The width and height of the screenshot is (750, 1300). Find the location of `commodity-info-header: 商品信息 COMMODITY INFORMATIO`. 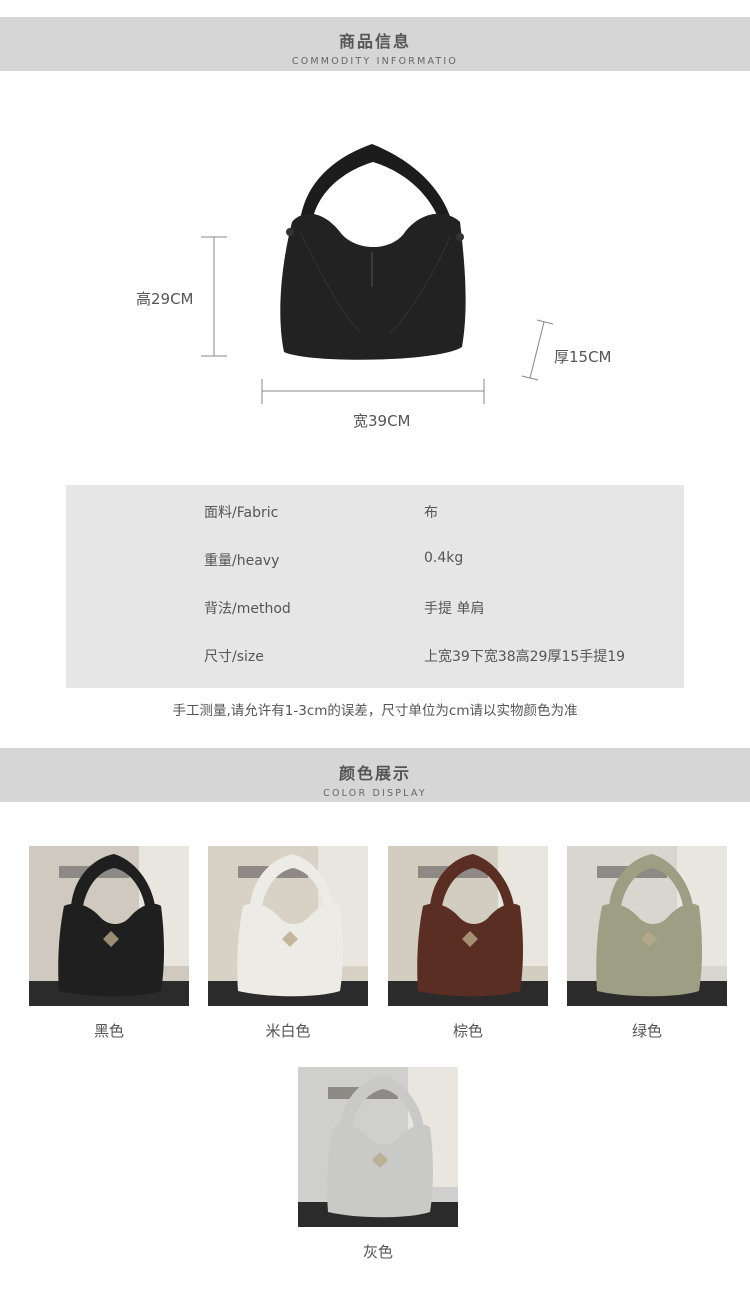

commodity-info-header: 商品信息 COMMODITY INFORMATIO is located at coordinates (375, 44).